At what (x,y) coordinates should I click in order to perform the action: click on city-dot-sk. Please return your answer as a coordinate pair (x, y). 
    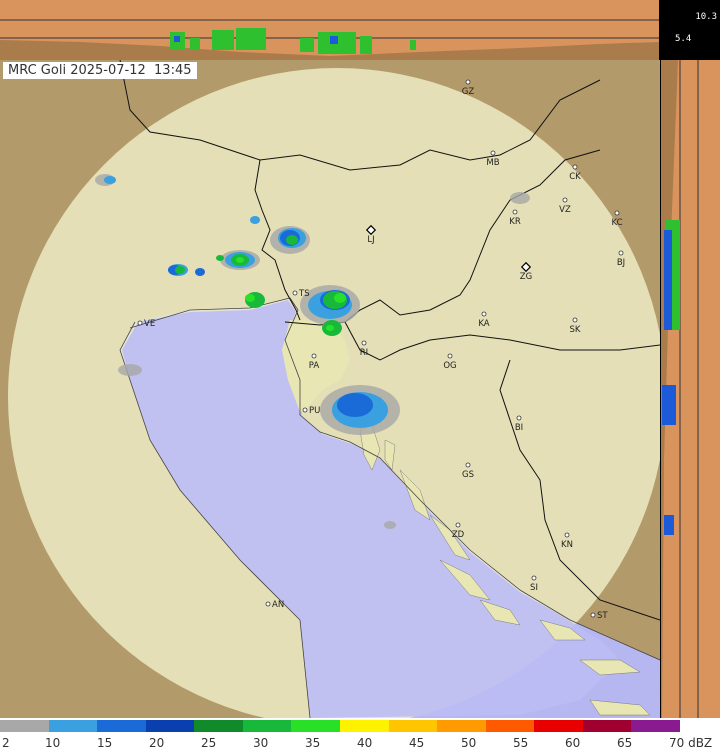
    Looking at the image, I should click on (575, 320).